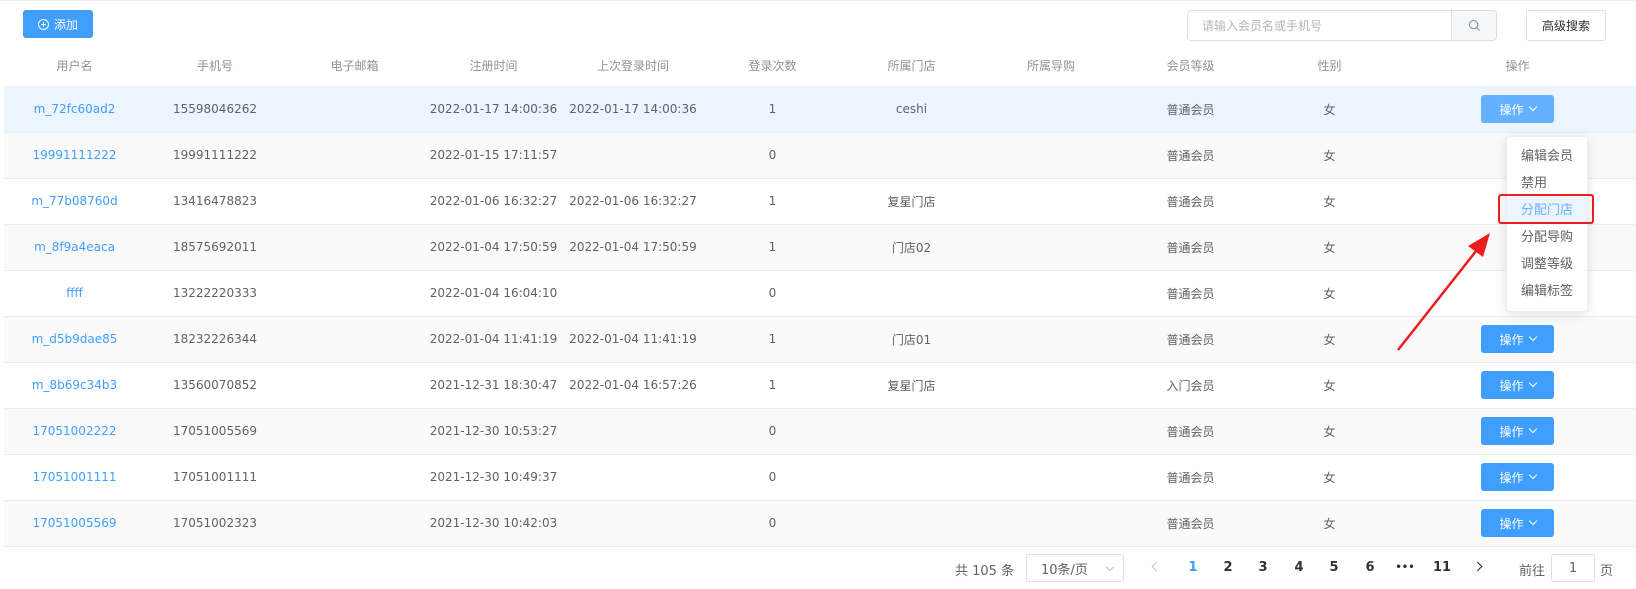  I want to click on register-time-cell: 2022-01-04 11:41:19, so click(493, 339).